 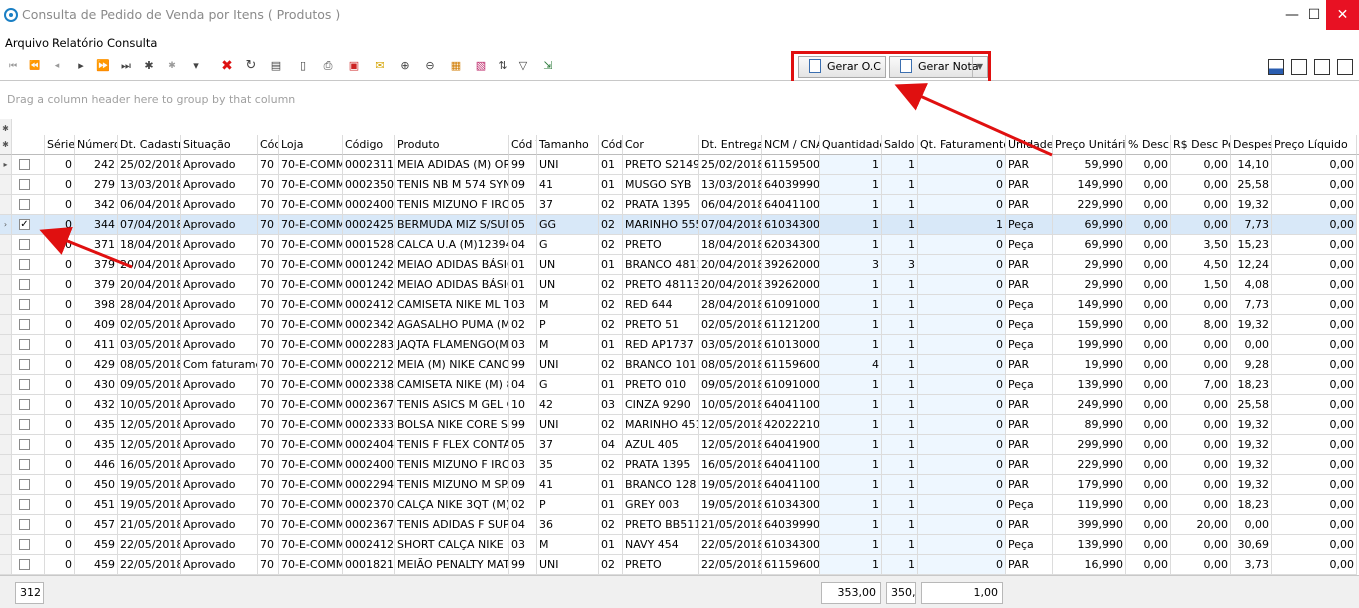 I want to click on arrow-to-checkbox, so click(x=86, y=248).